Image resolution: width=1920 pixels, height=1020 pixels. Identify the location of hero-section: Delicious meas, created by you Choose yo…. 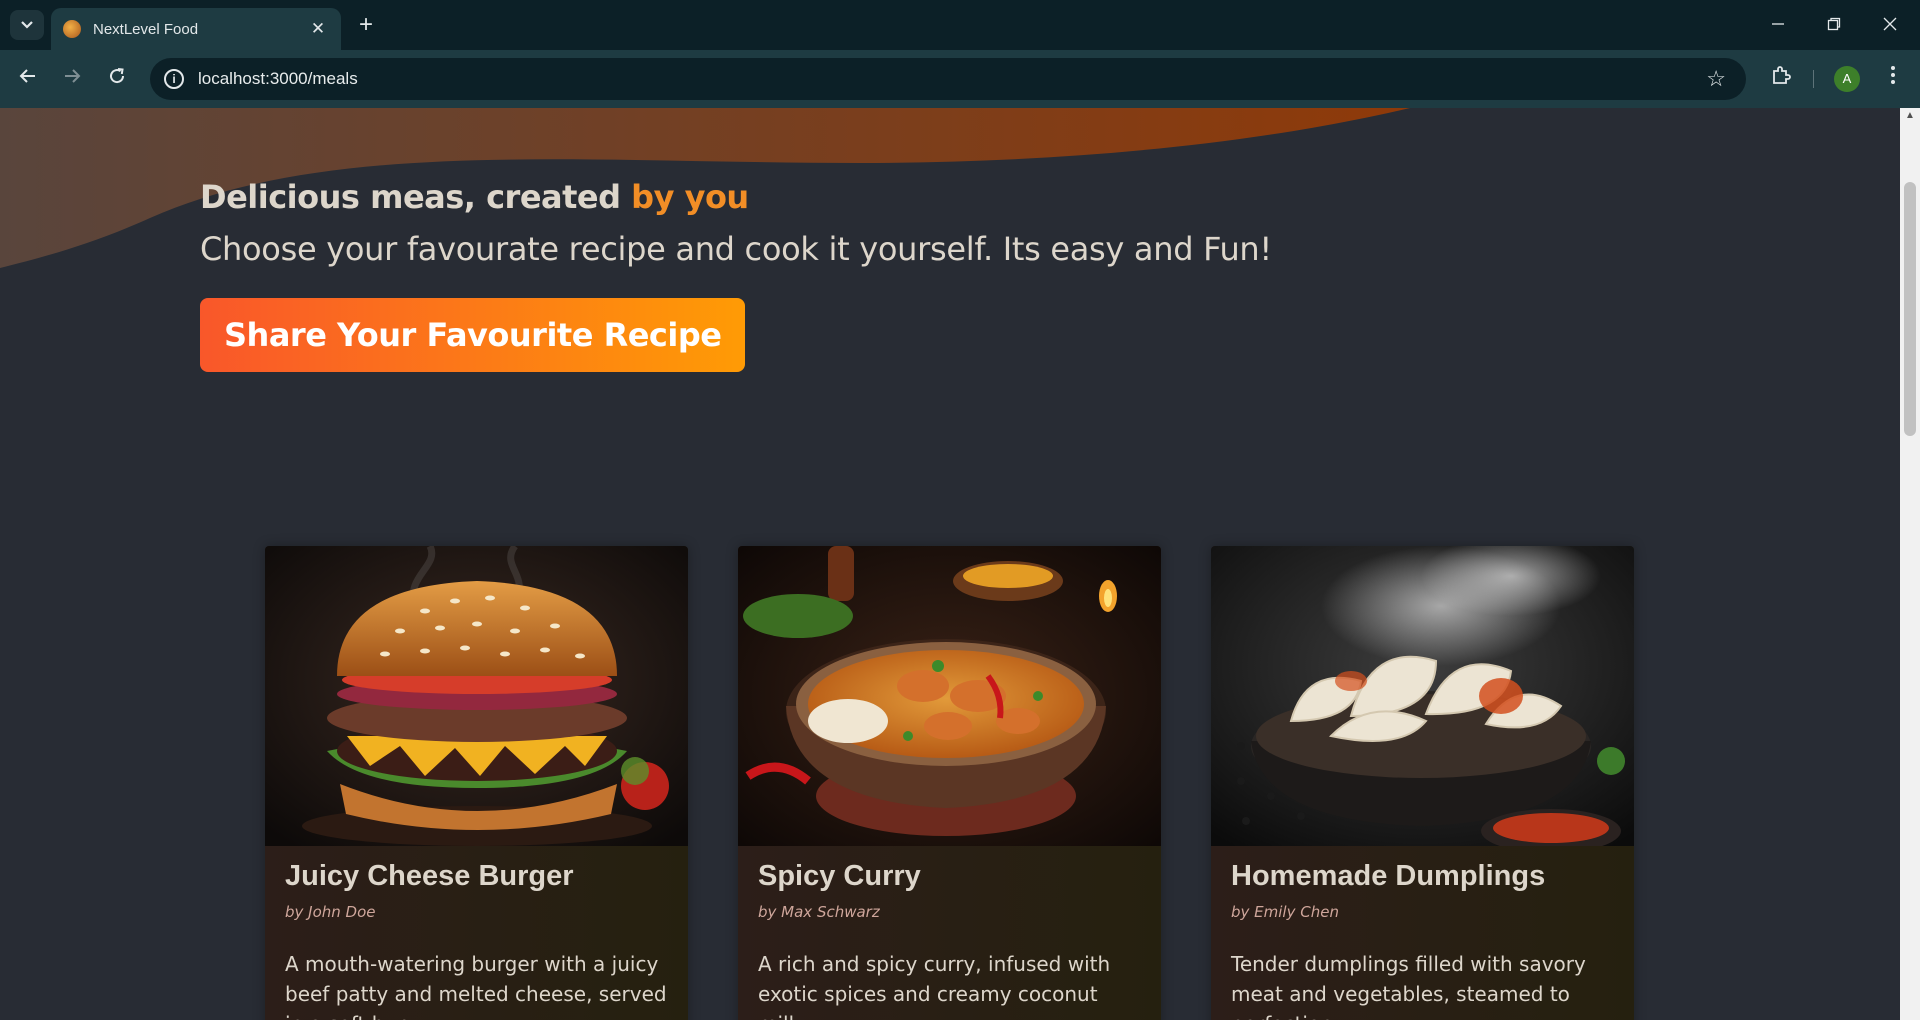
(736, 275).